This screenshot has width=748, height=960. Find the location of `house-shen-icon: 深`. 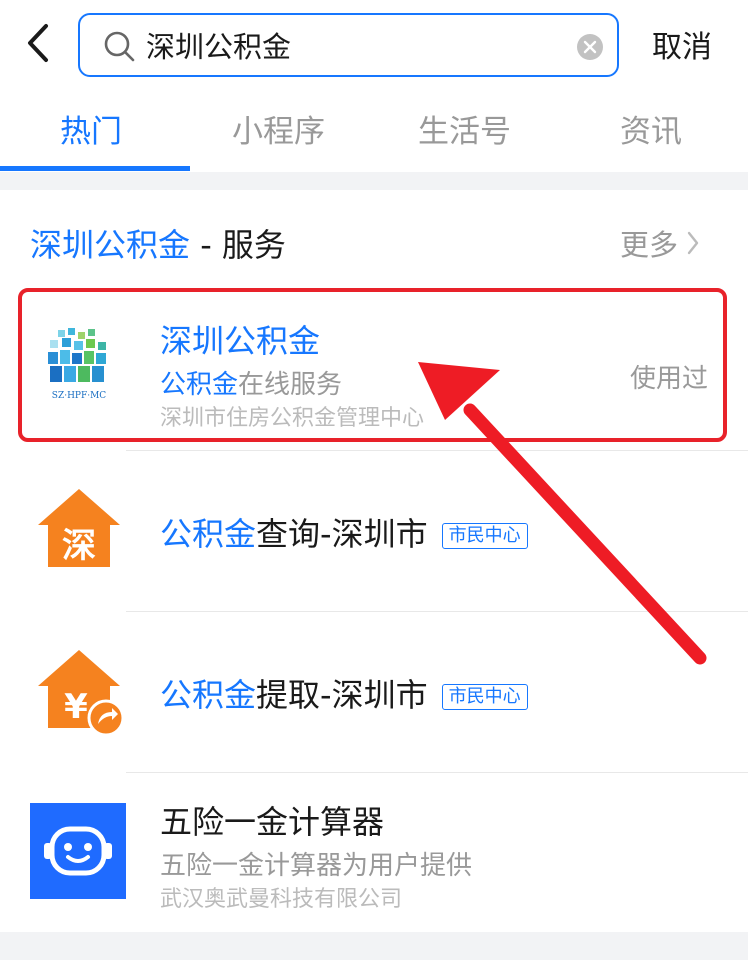

house-shen-icon: 深 is located at coordinates (79, 528).